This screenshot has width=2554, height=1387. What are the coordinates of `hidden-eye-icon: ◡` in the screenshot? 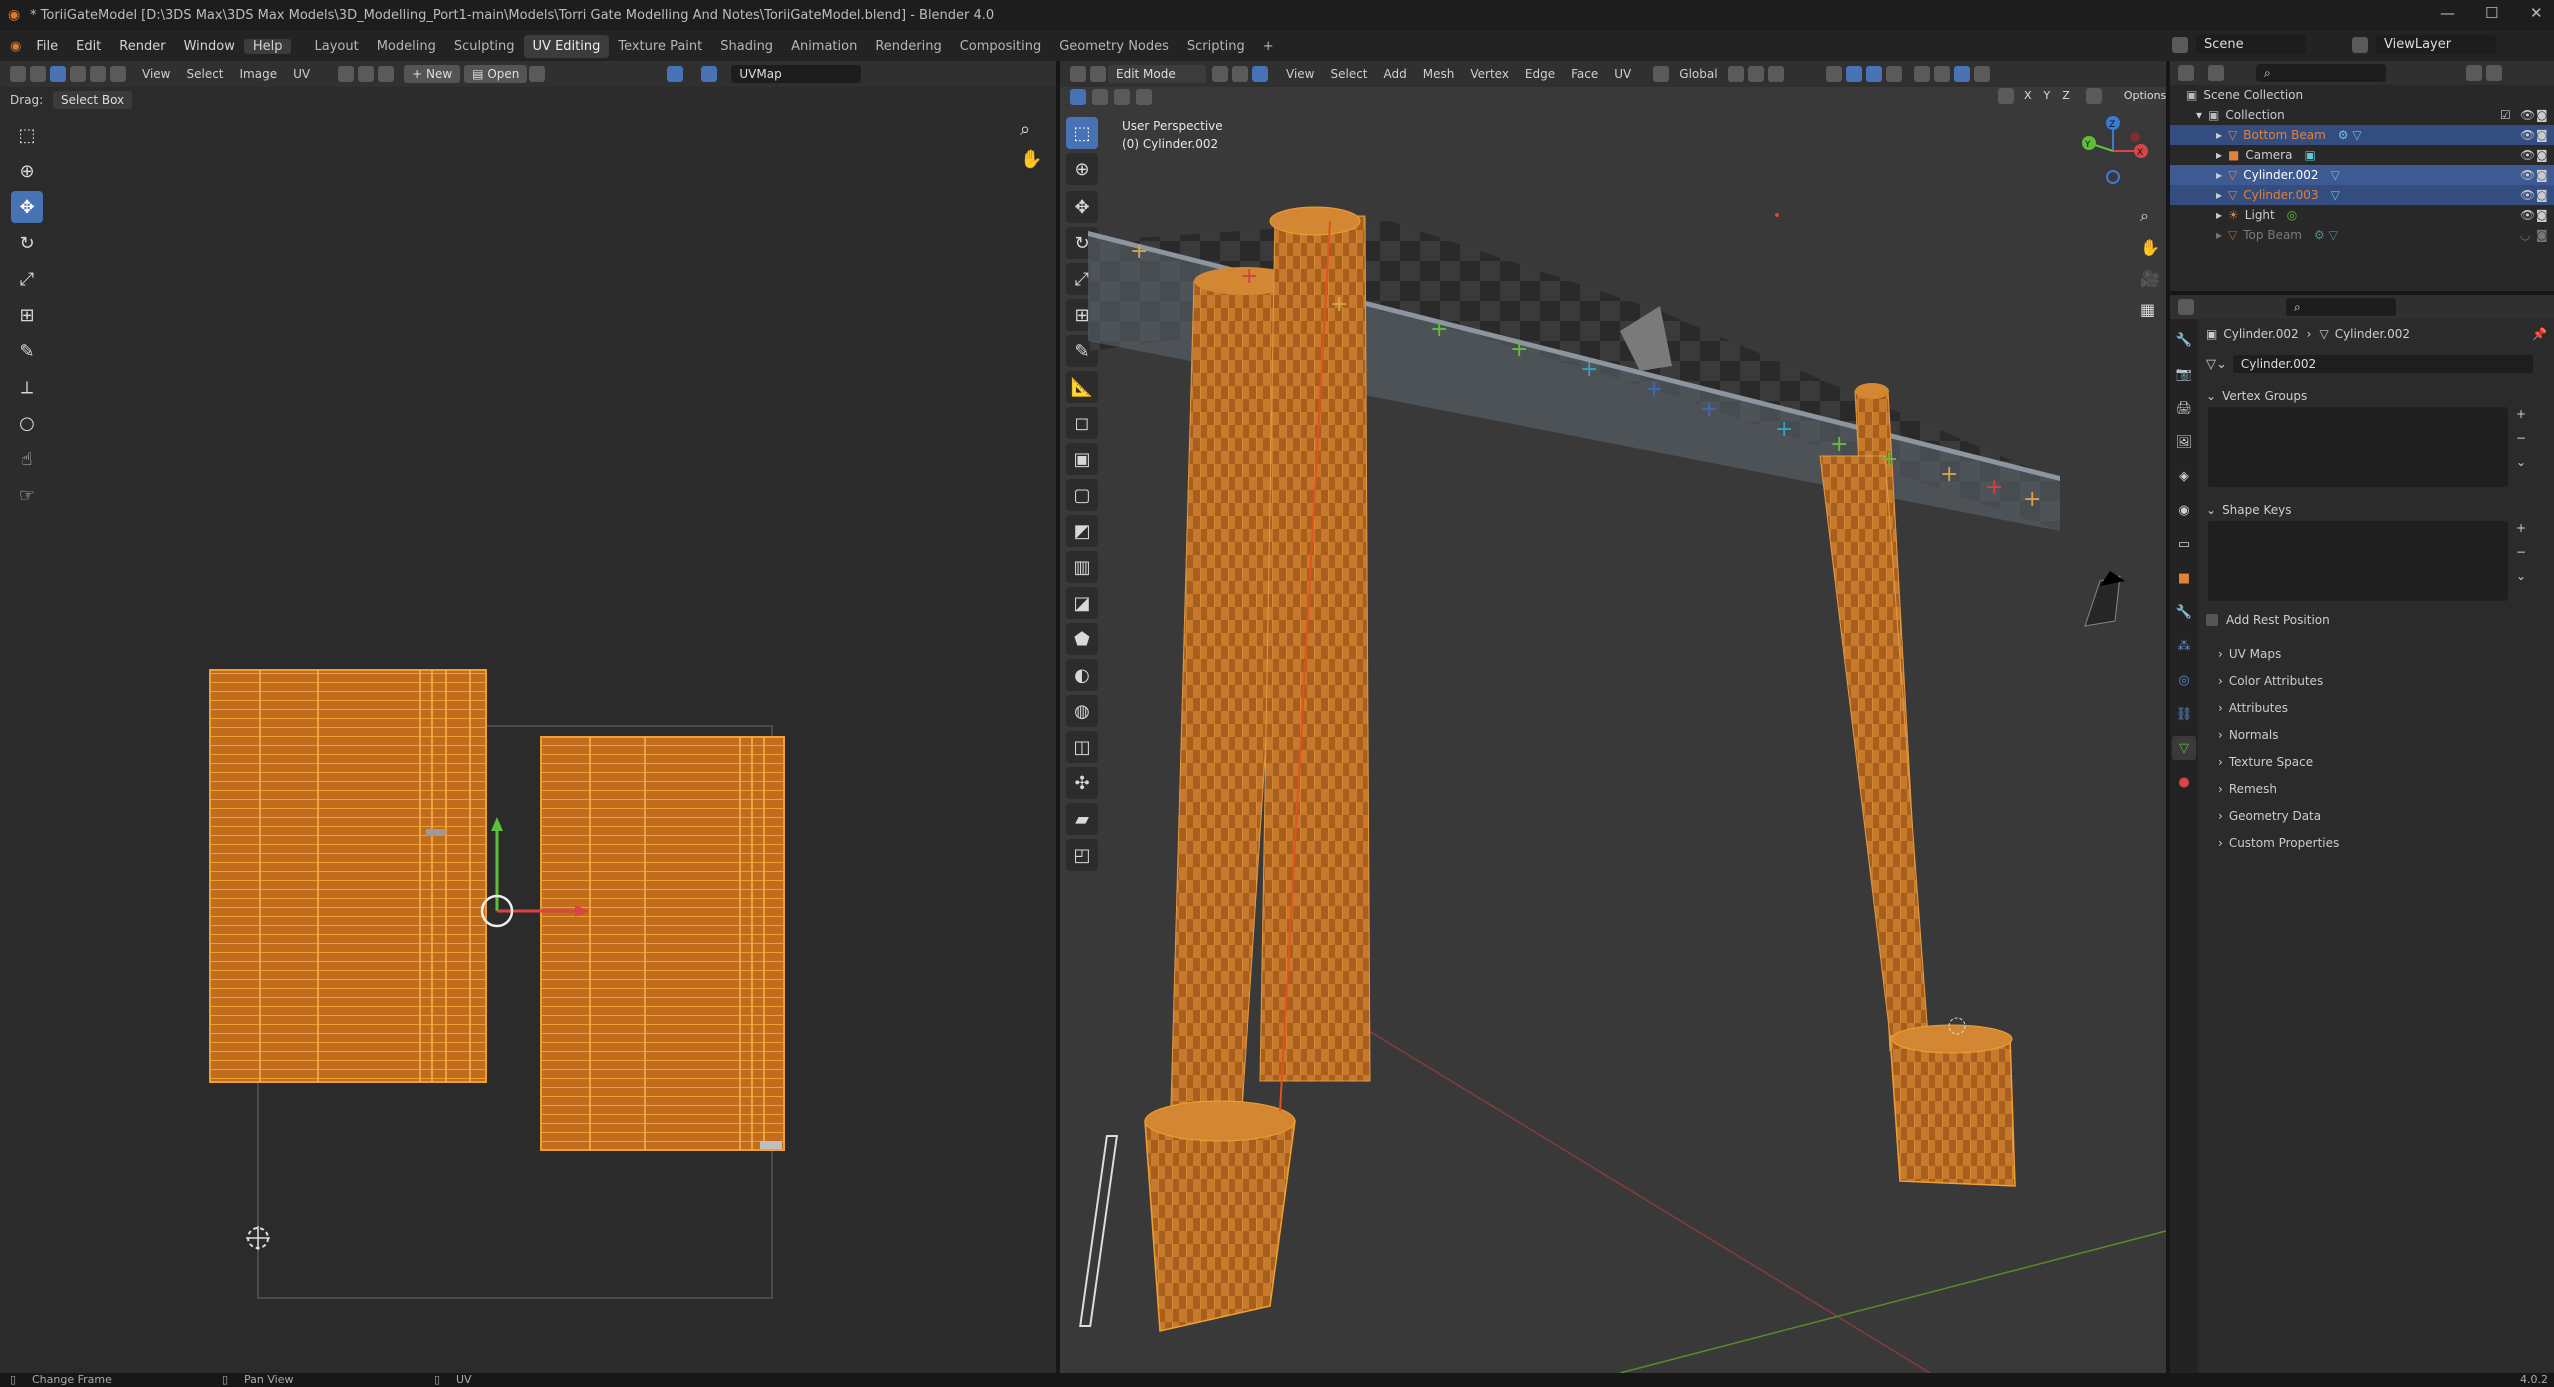 It's located at (2525, 235).